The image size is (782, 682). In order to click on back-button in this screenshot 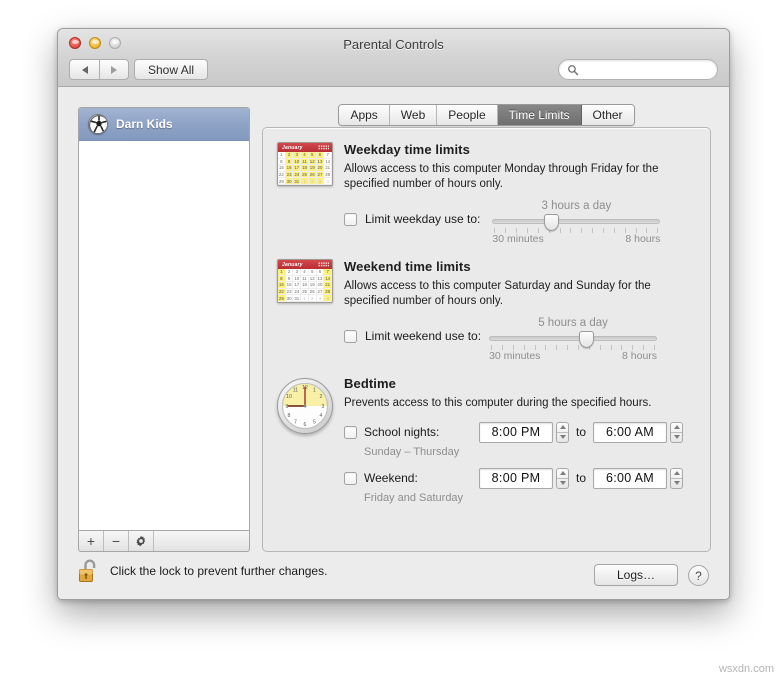, I will do `click(84, 69)`.